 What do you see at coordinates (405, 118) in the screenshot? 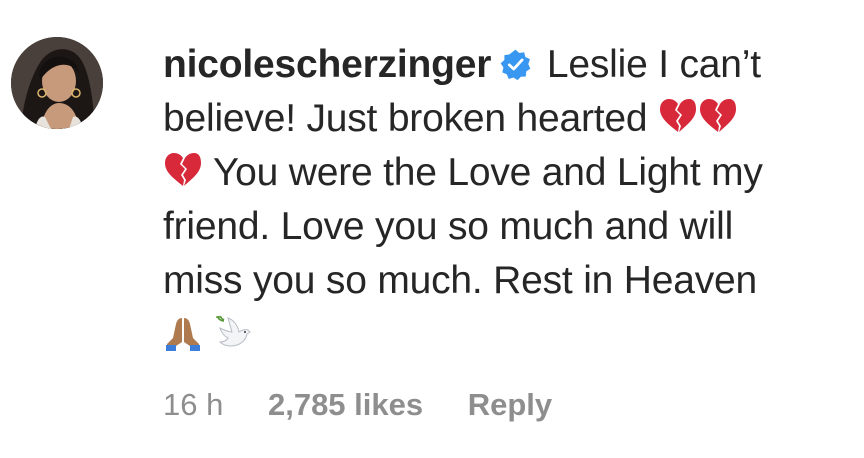
I see `comment-text-line-2: believe! Just broken hearted` at bounding box center [405, 118].